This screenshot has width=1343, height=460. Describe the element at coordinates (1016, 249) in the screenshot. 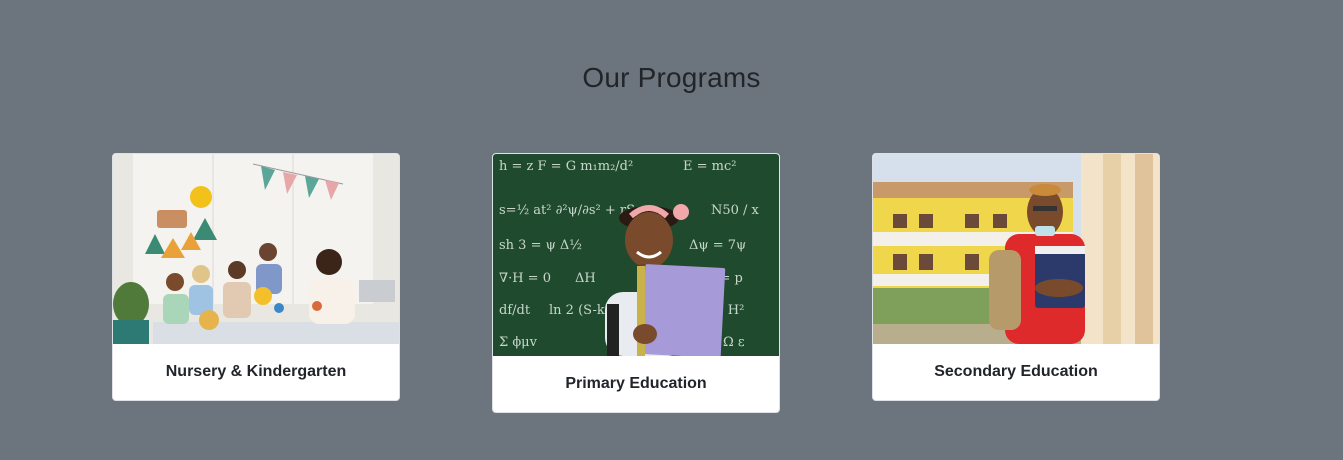

I see `program-image-secondary` at that location.